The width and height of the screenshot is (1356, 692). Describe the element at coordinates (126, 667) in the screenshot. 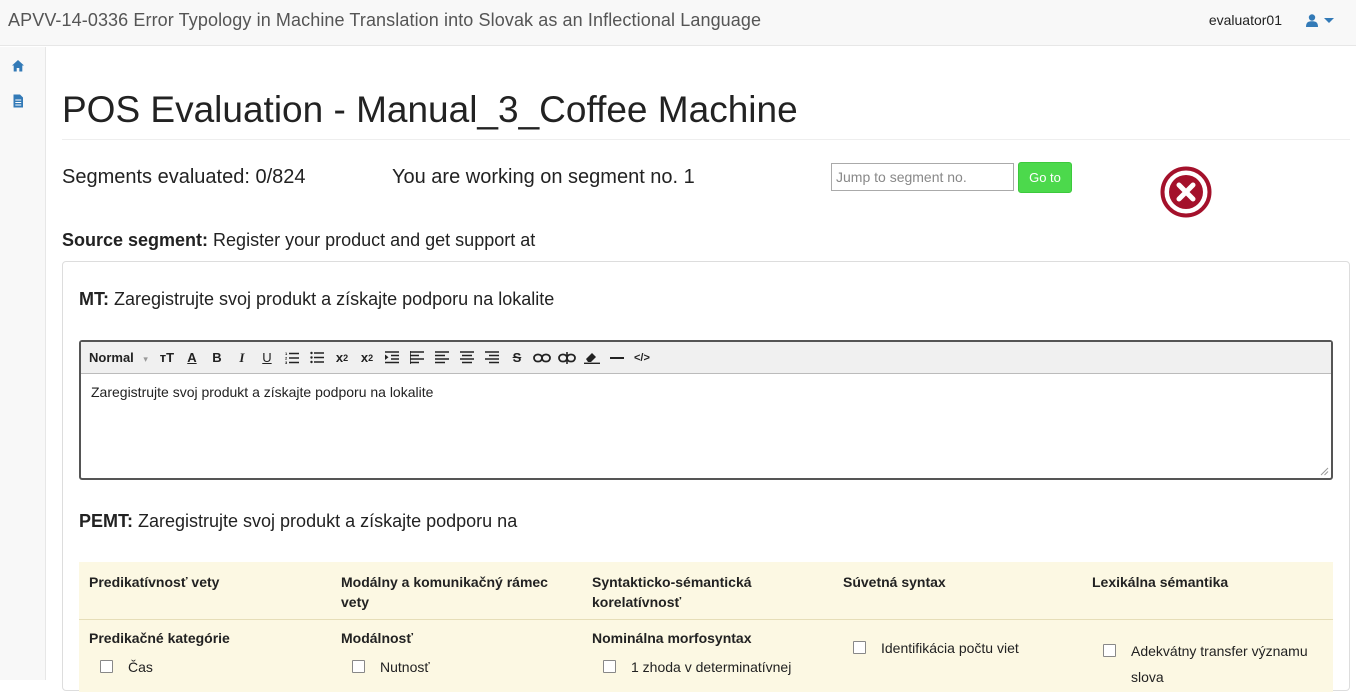

I see `checkbox-item: Čas` at that location.